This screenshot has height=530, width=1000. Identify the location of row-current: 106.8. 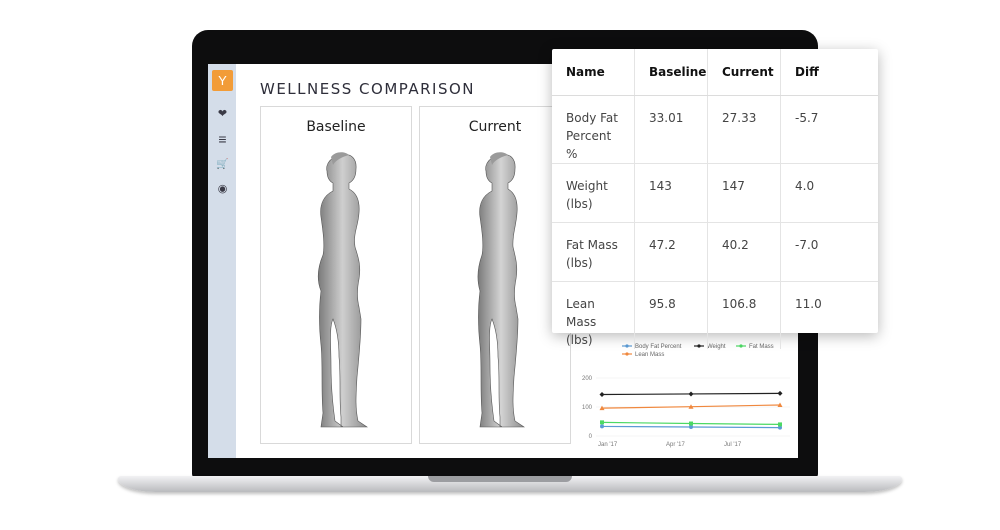
(744, 315).